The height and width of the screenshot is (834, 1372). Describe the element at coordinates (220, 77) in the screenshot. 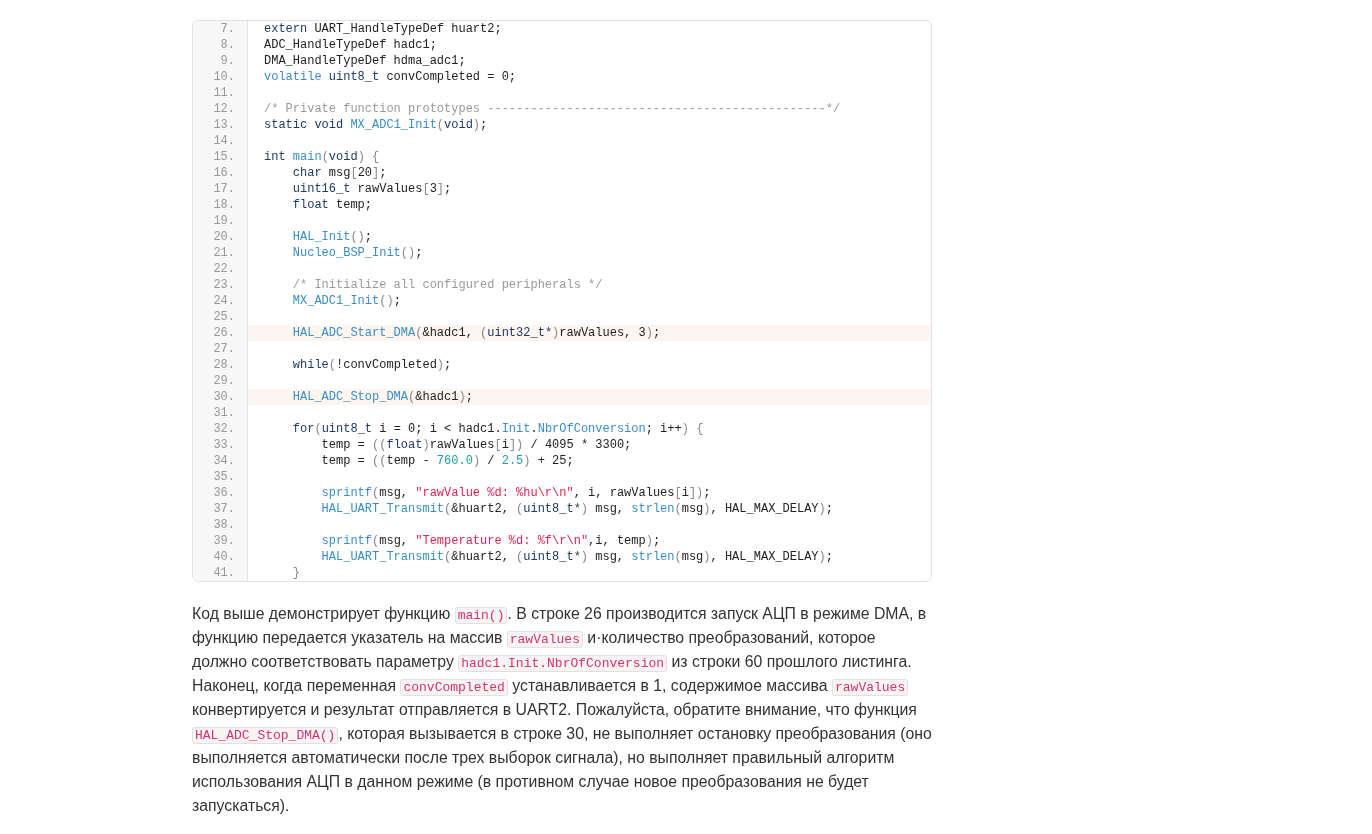

I see `line-number: 10.` at that location.